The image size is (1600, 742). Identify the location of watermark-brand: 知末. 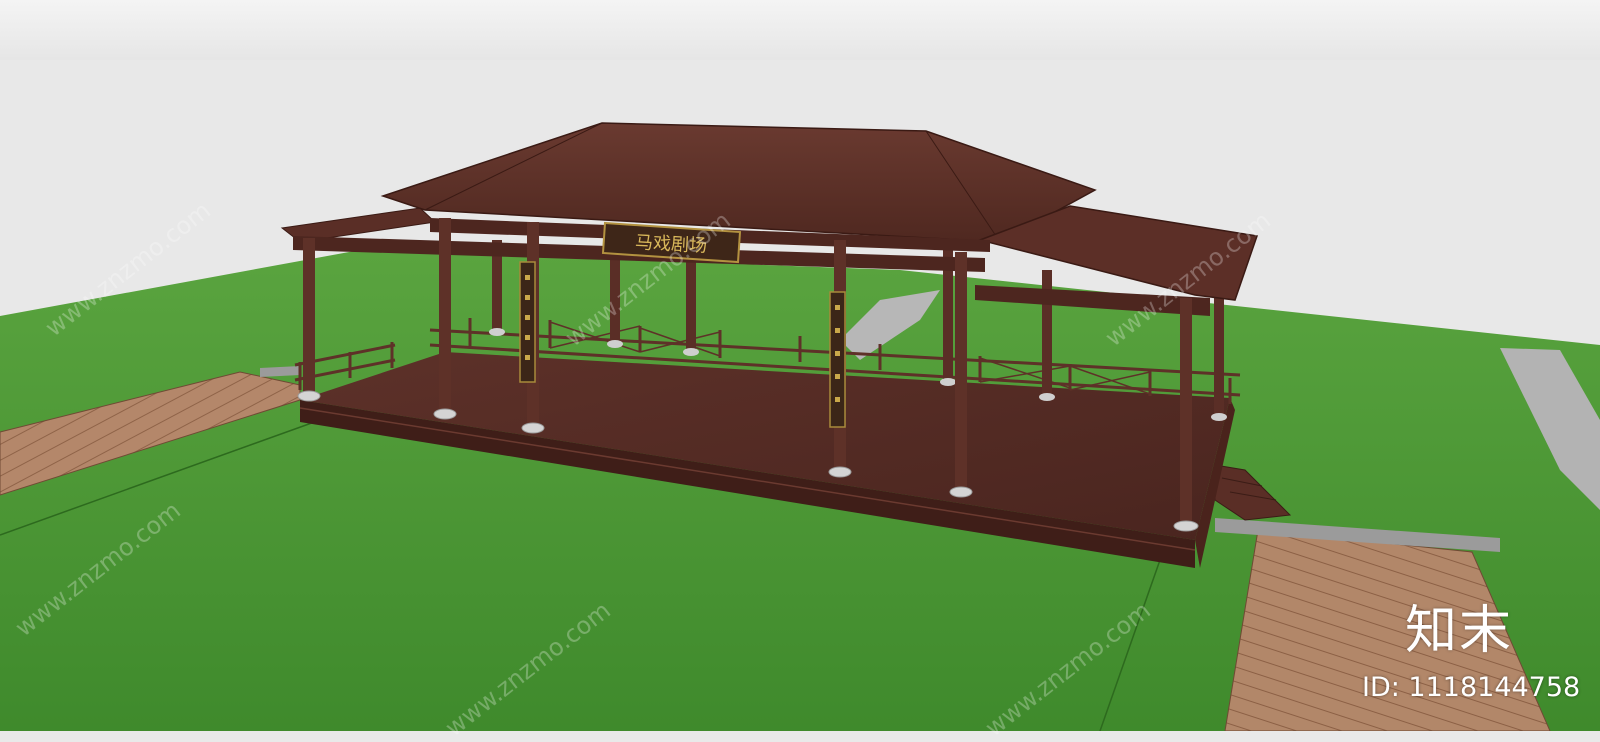
(1459, 631).